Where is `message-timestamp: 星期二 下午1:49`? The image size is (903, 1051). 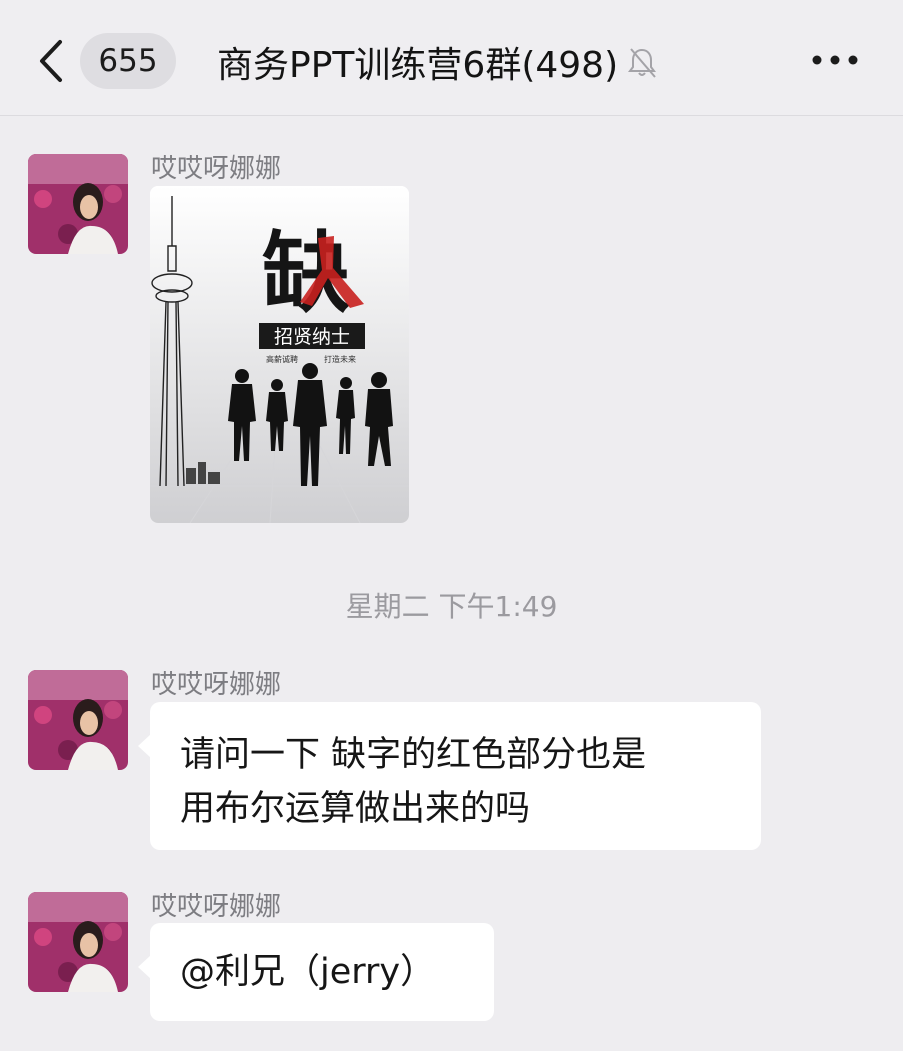 message-timestamp: 星期二 下午1:49 is located at coordinates (451, 606).